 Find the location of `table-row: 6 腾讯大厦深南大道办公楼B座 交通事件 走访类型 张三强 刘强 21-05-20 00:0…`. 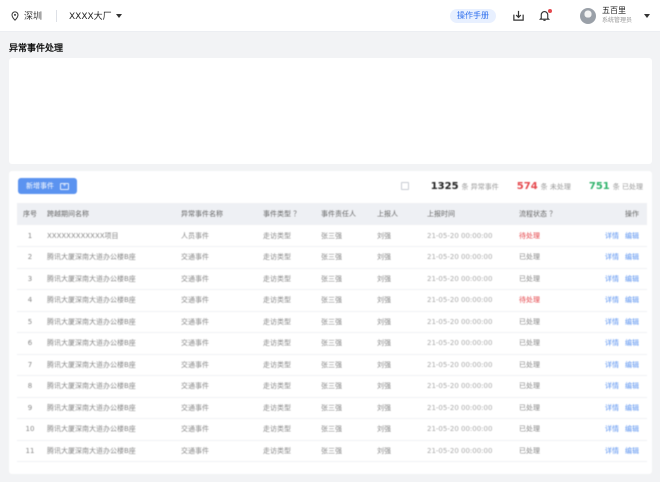

table-row: 6 腾讯大厦深南大道办公楼B座 交通事件 走访类型 张三强 刘强 21-05-20 00:0… is located at coordinates (332, 343).